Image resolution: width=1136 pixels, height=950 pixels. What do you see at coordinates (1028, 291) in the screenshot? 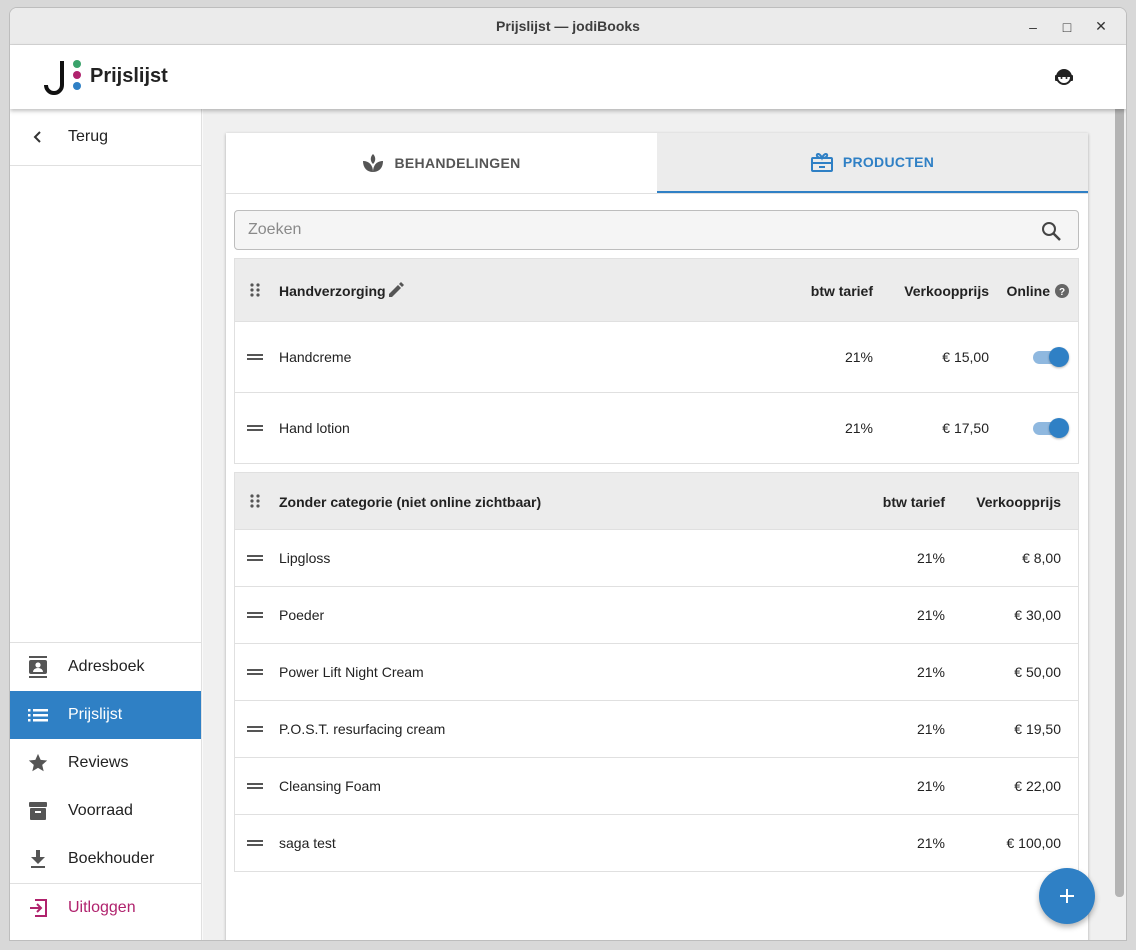
I see `column-header-online: Online` at bounding box center [1028, 291].